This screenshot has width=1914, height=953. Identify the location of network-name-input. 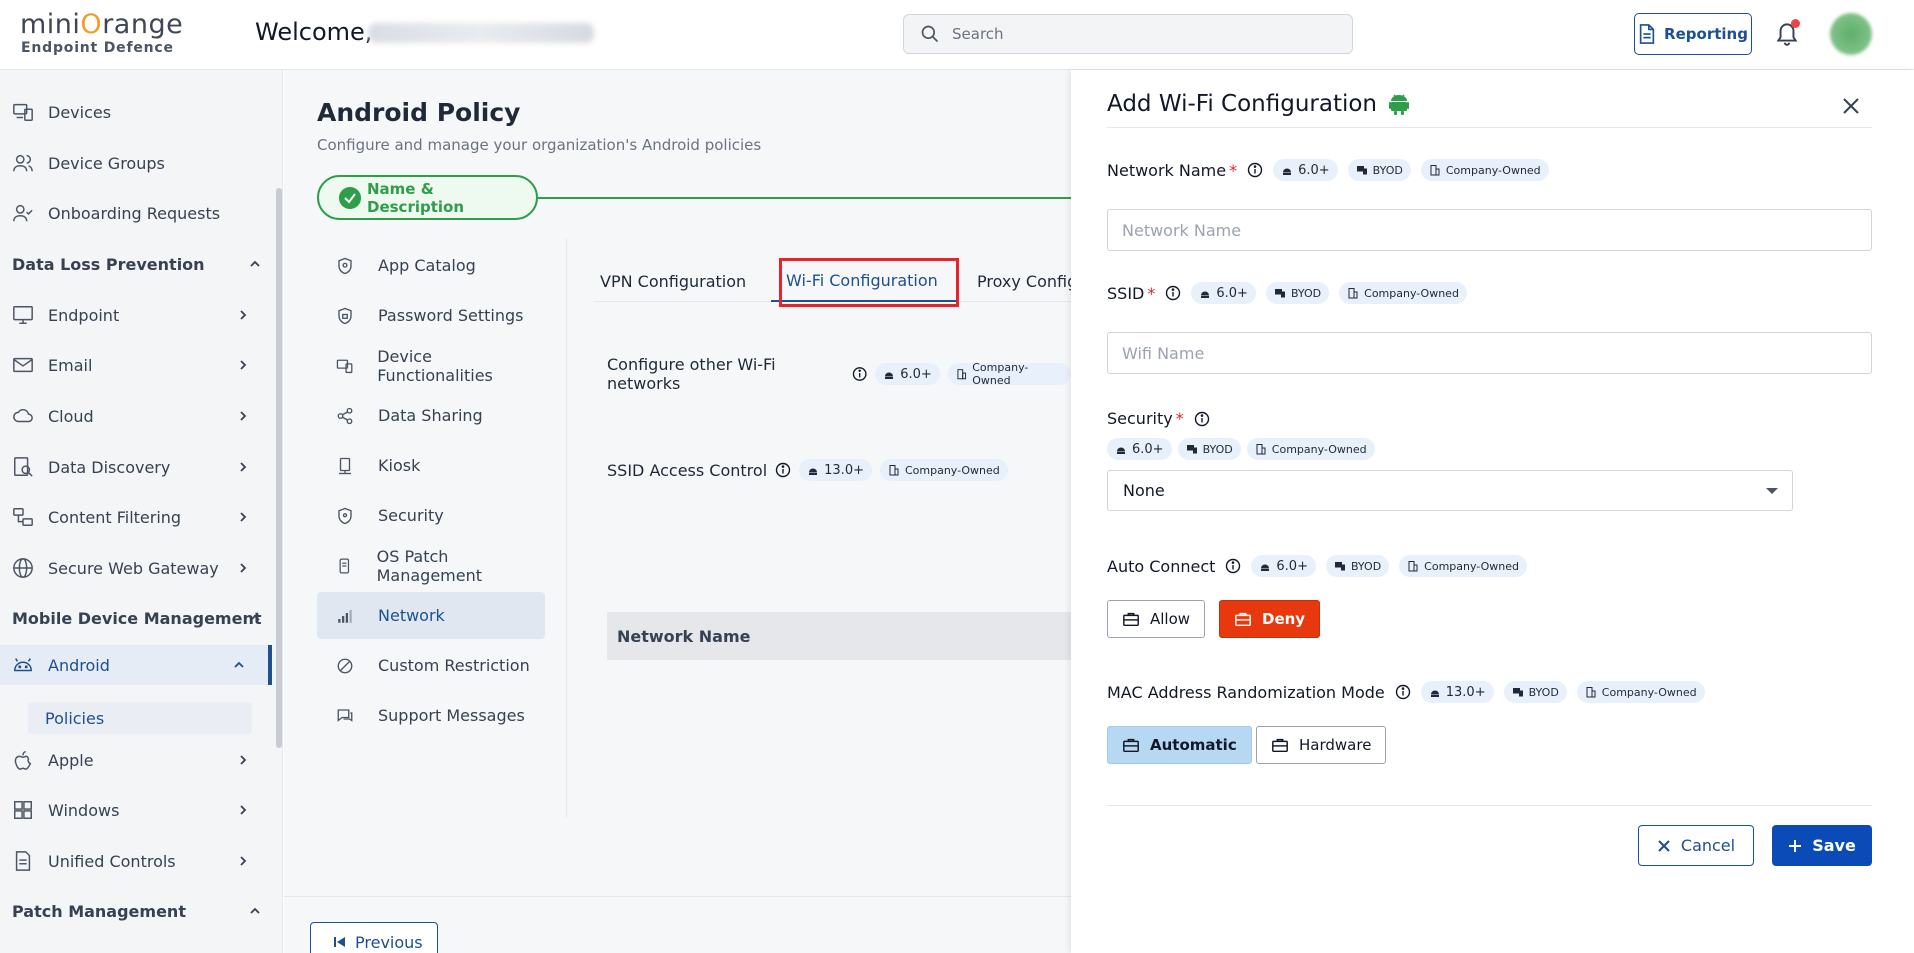
(1489, 230).